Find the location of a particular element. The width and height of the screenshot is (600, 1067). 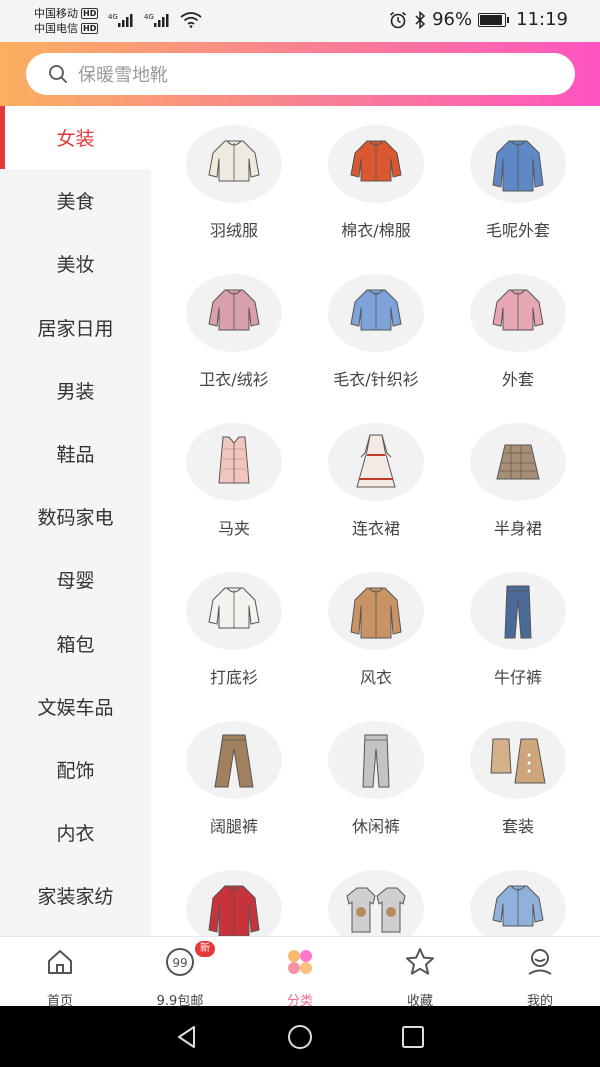

subcategory-label: 羽绒服 is located at coordinates (233, 230).